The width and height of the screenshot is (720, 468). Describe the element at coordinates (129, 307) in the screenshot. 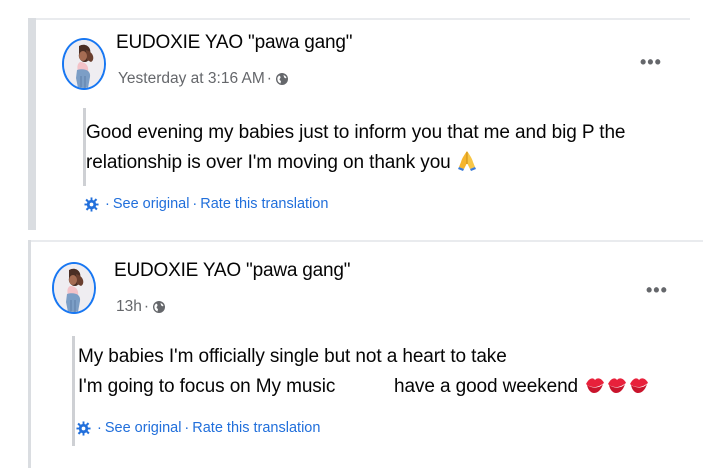

I see `timestamp: 13h` at that location.